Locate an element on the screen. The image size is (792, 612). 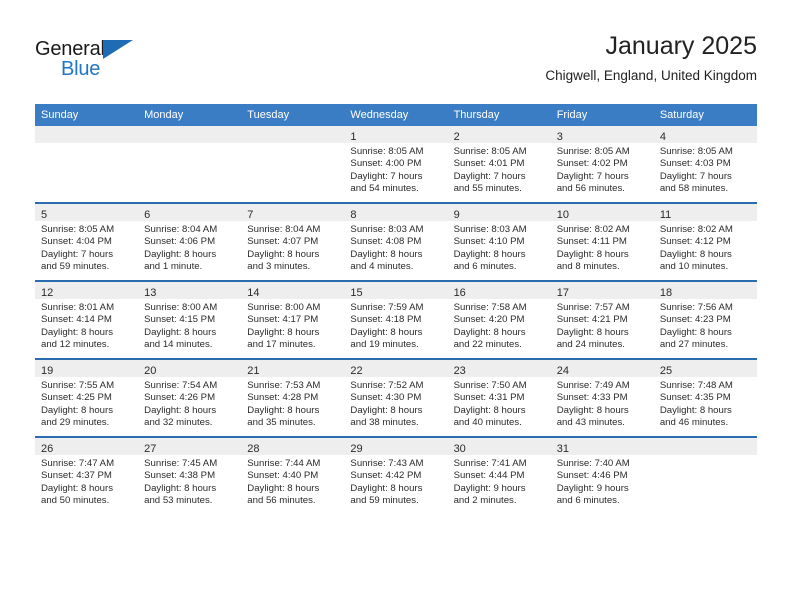
daylight-text-line2: and 4 minutes. is located at coordinates (382, 267).